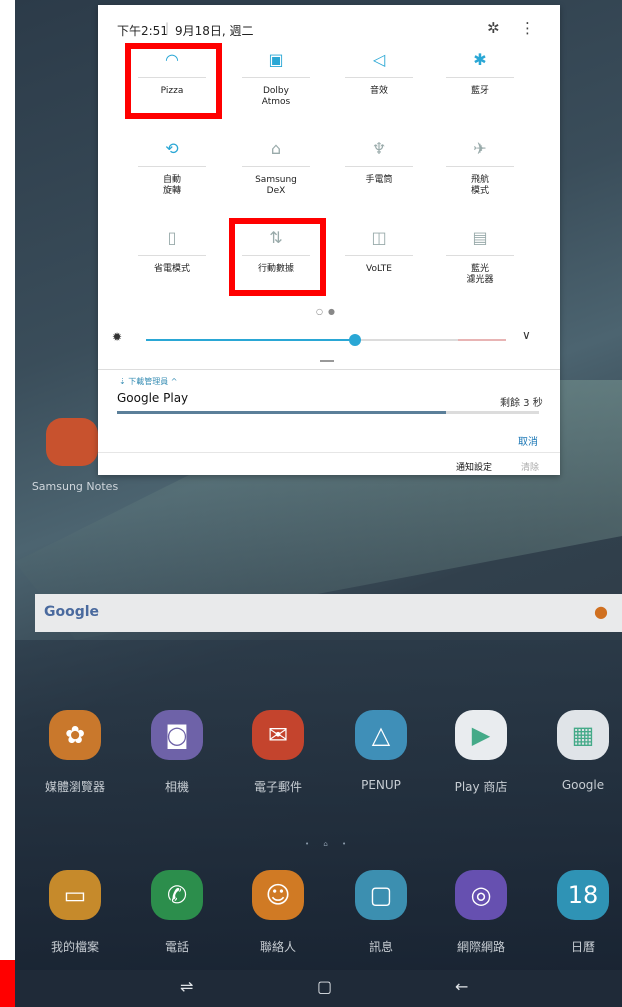 Image resolution: width=622 pixels, height=1007 pixels. I want to click on app-4: ▶ Play 商店, so click(481, 752).